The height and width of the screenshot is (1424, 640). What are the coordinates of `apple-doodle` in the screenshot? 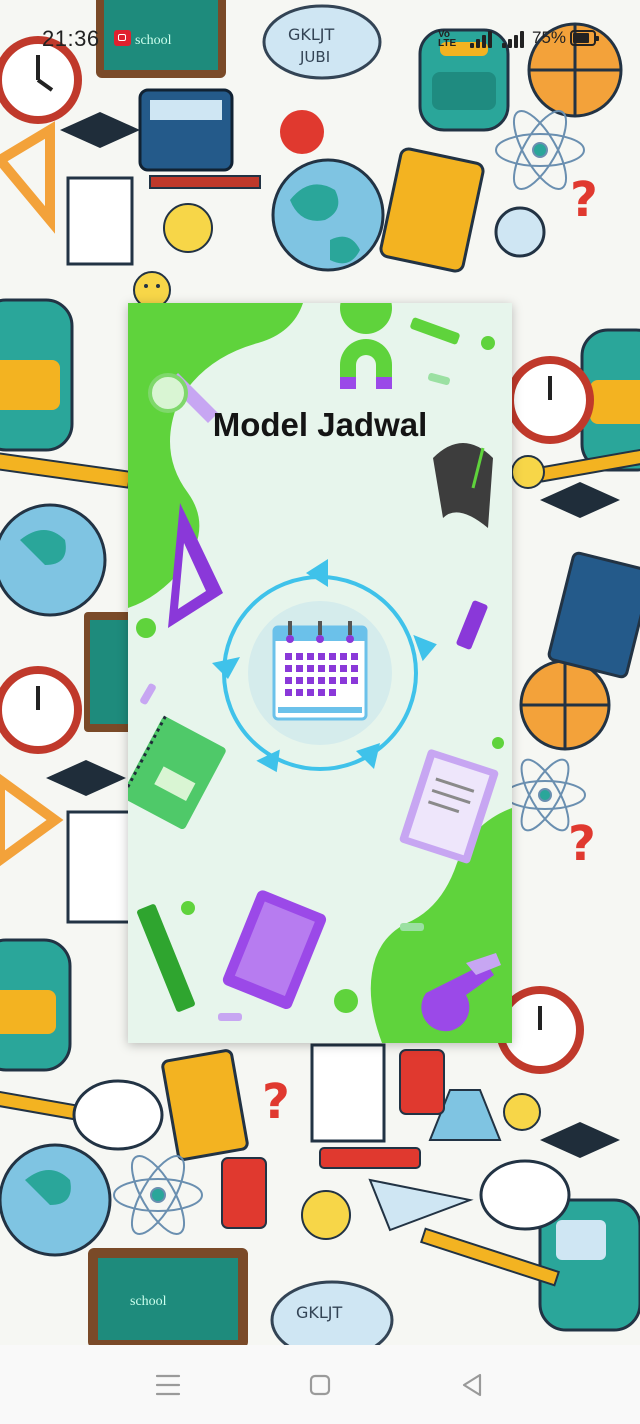 It's located at (302, 132).